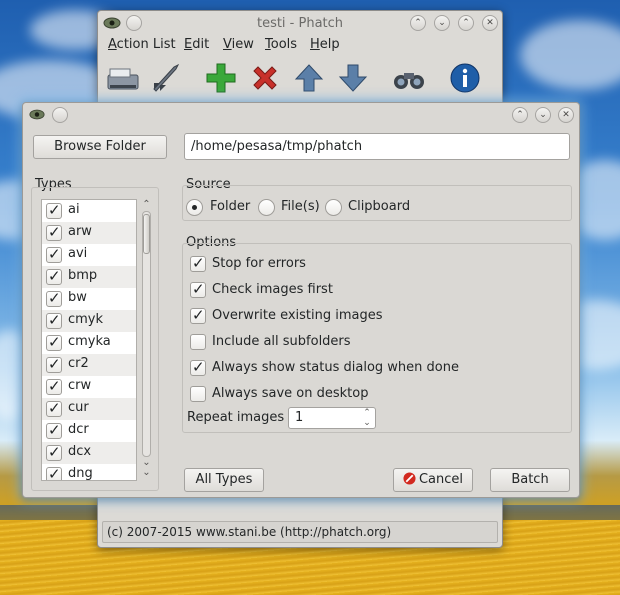 This screenshot has width=620, height=595. Describe the element at coordinates (146, 473) in the screenshot. I see `scroll-down-icon: ⌄` at that location.